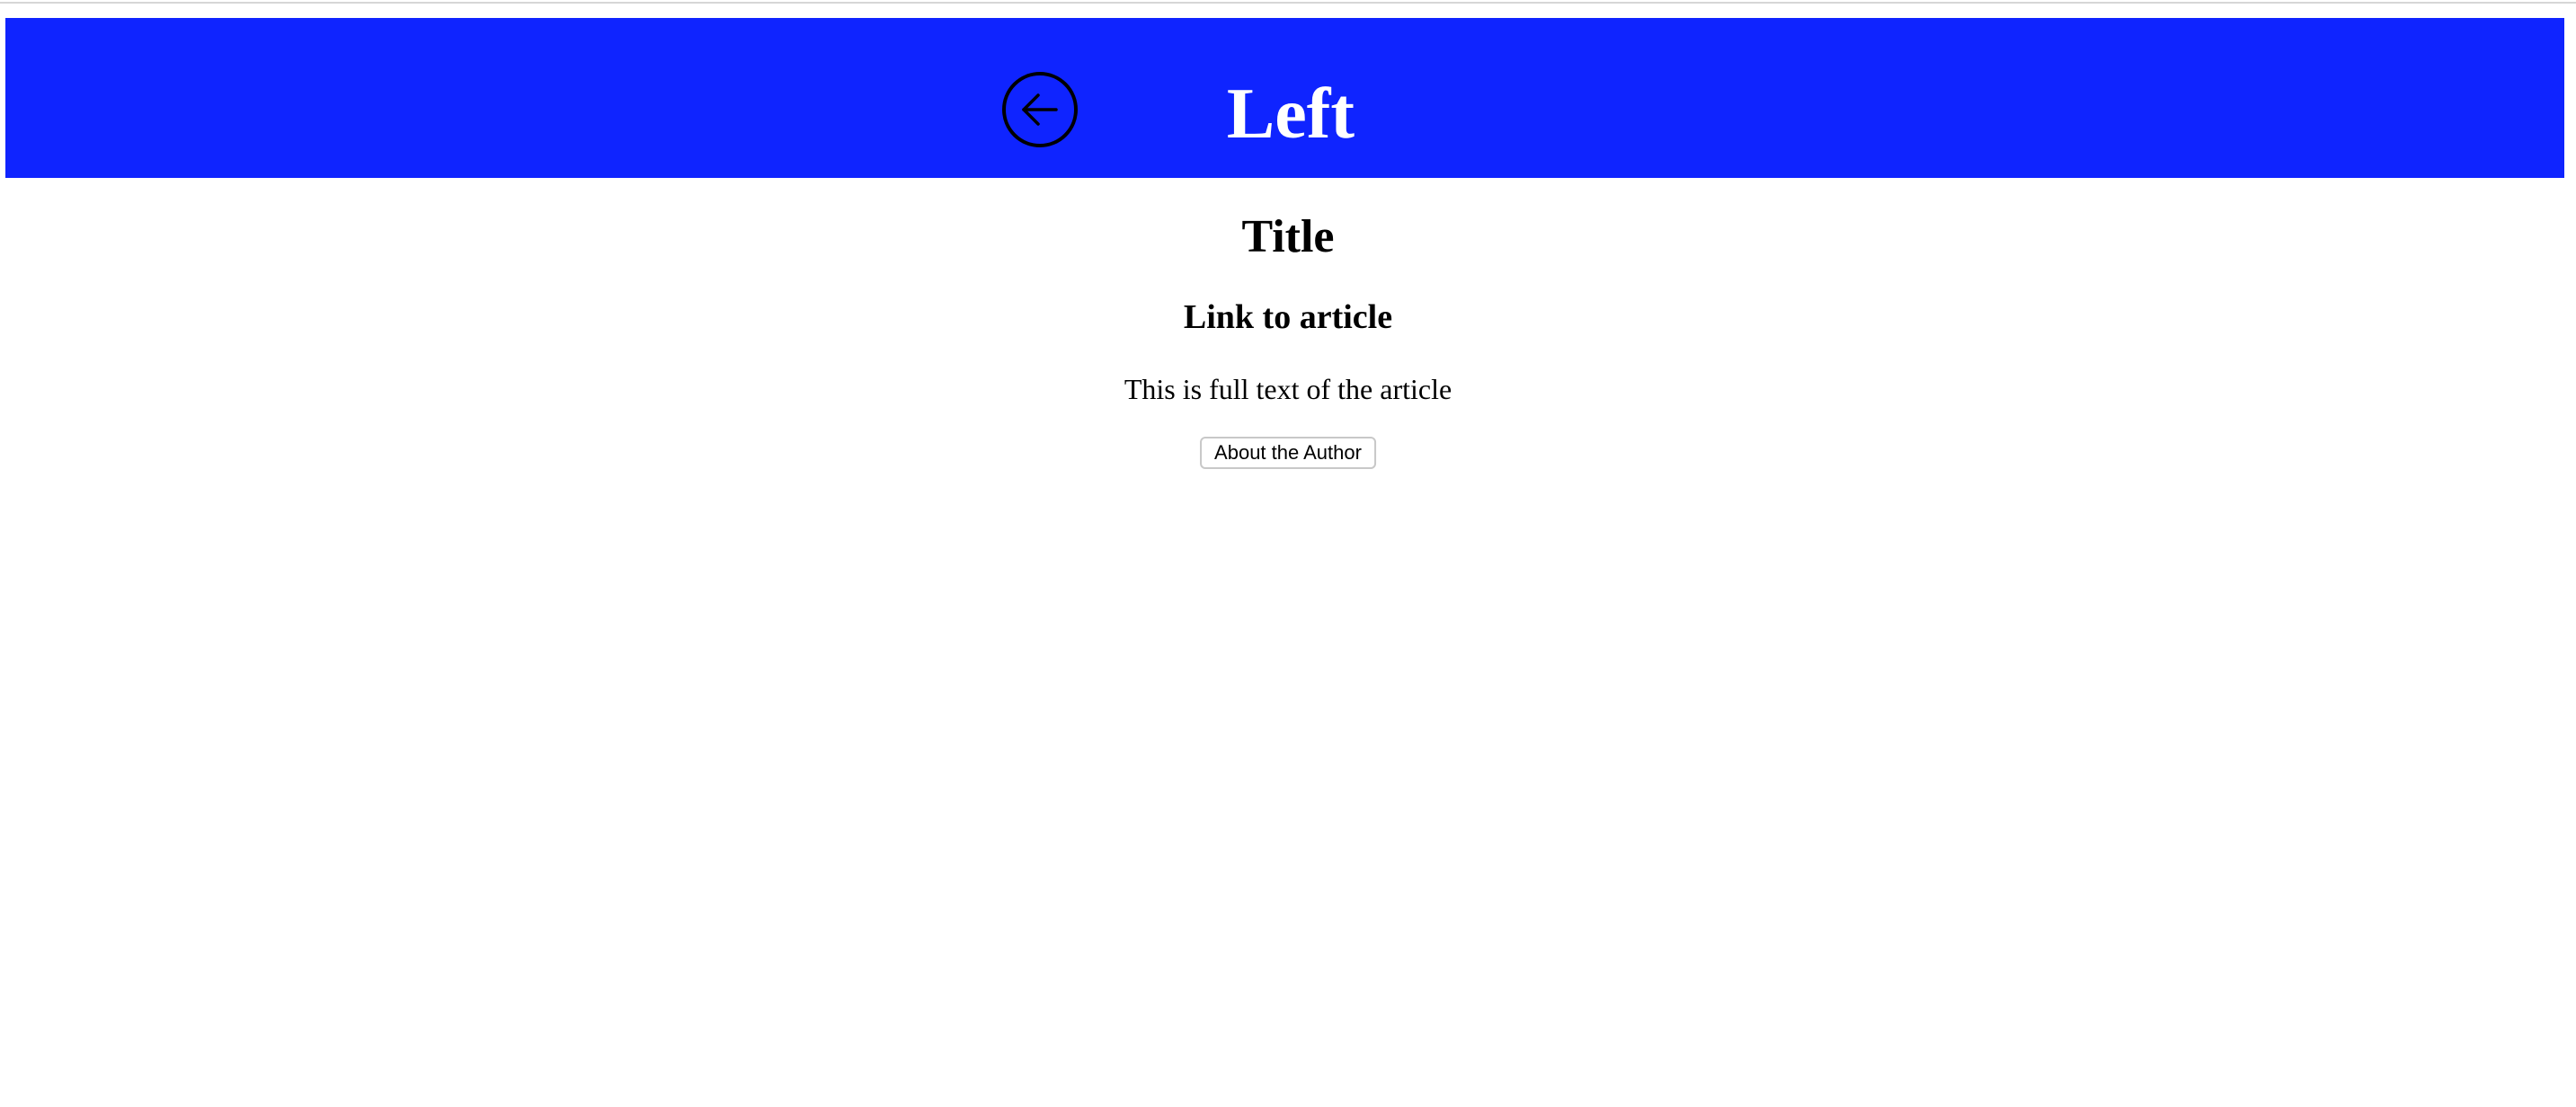 The width and height of the screenshot is (2576, 1107). Describe the element at coordinates (1288, 236) in the screenshot. I see `article-title: Title` at that location.